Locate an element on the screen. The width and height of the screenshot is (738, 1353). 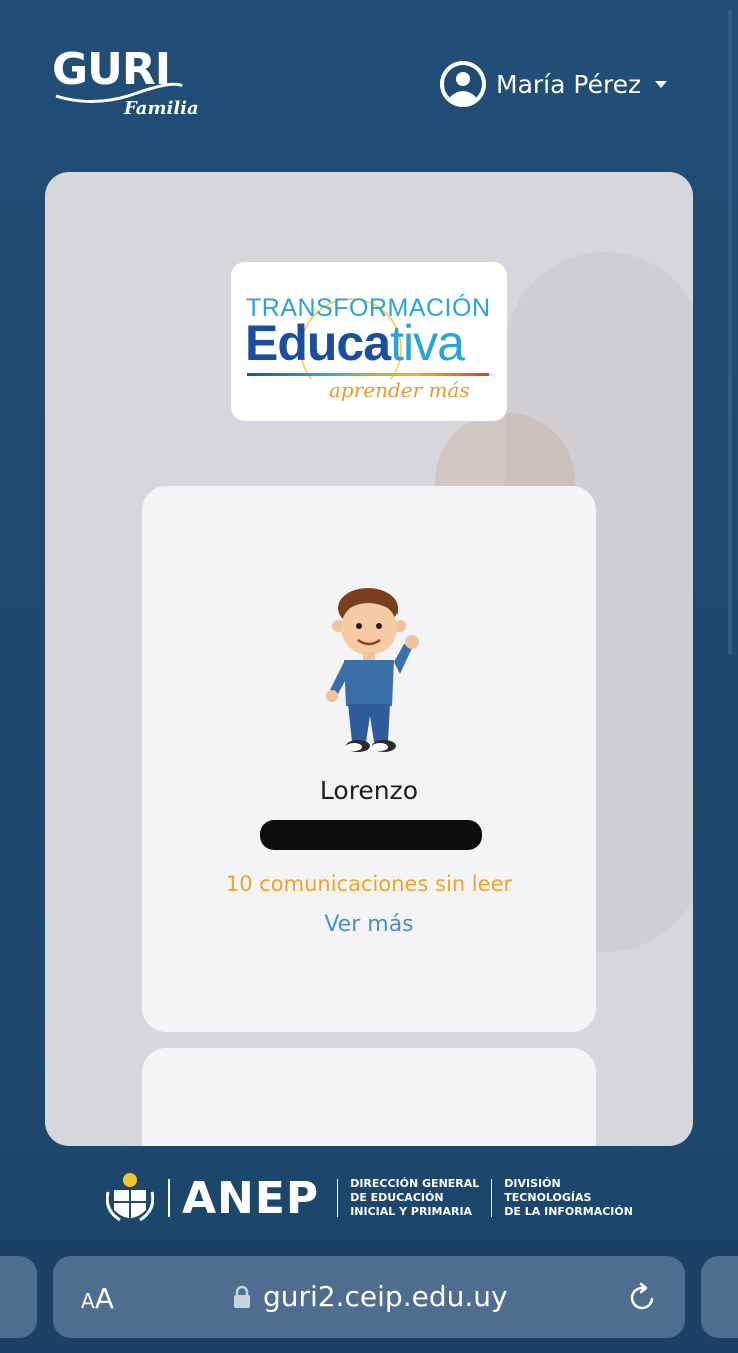
footer-text: DE EDUCACIÓN is located at coordinates (397, 1197).